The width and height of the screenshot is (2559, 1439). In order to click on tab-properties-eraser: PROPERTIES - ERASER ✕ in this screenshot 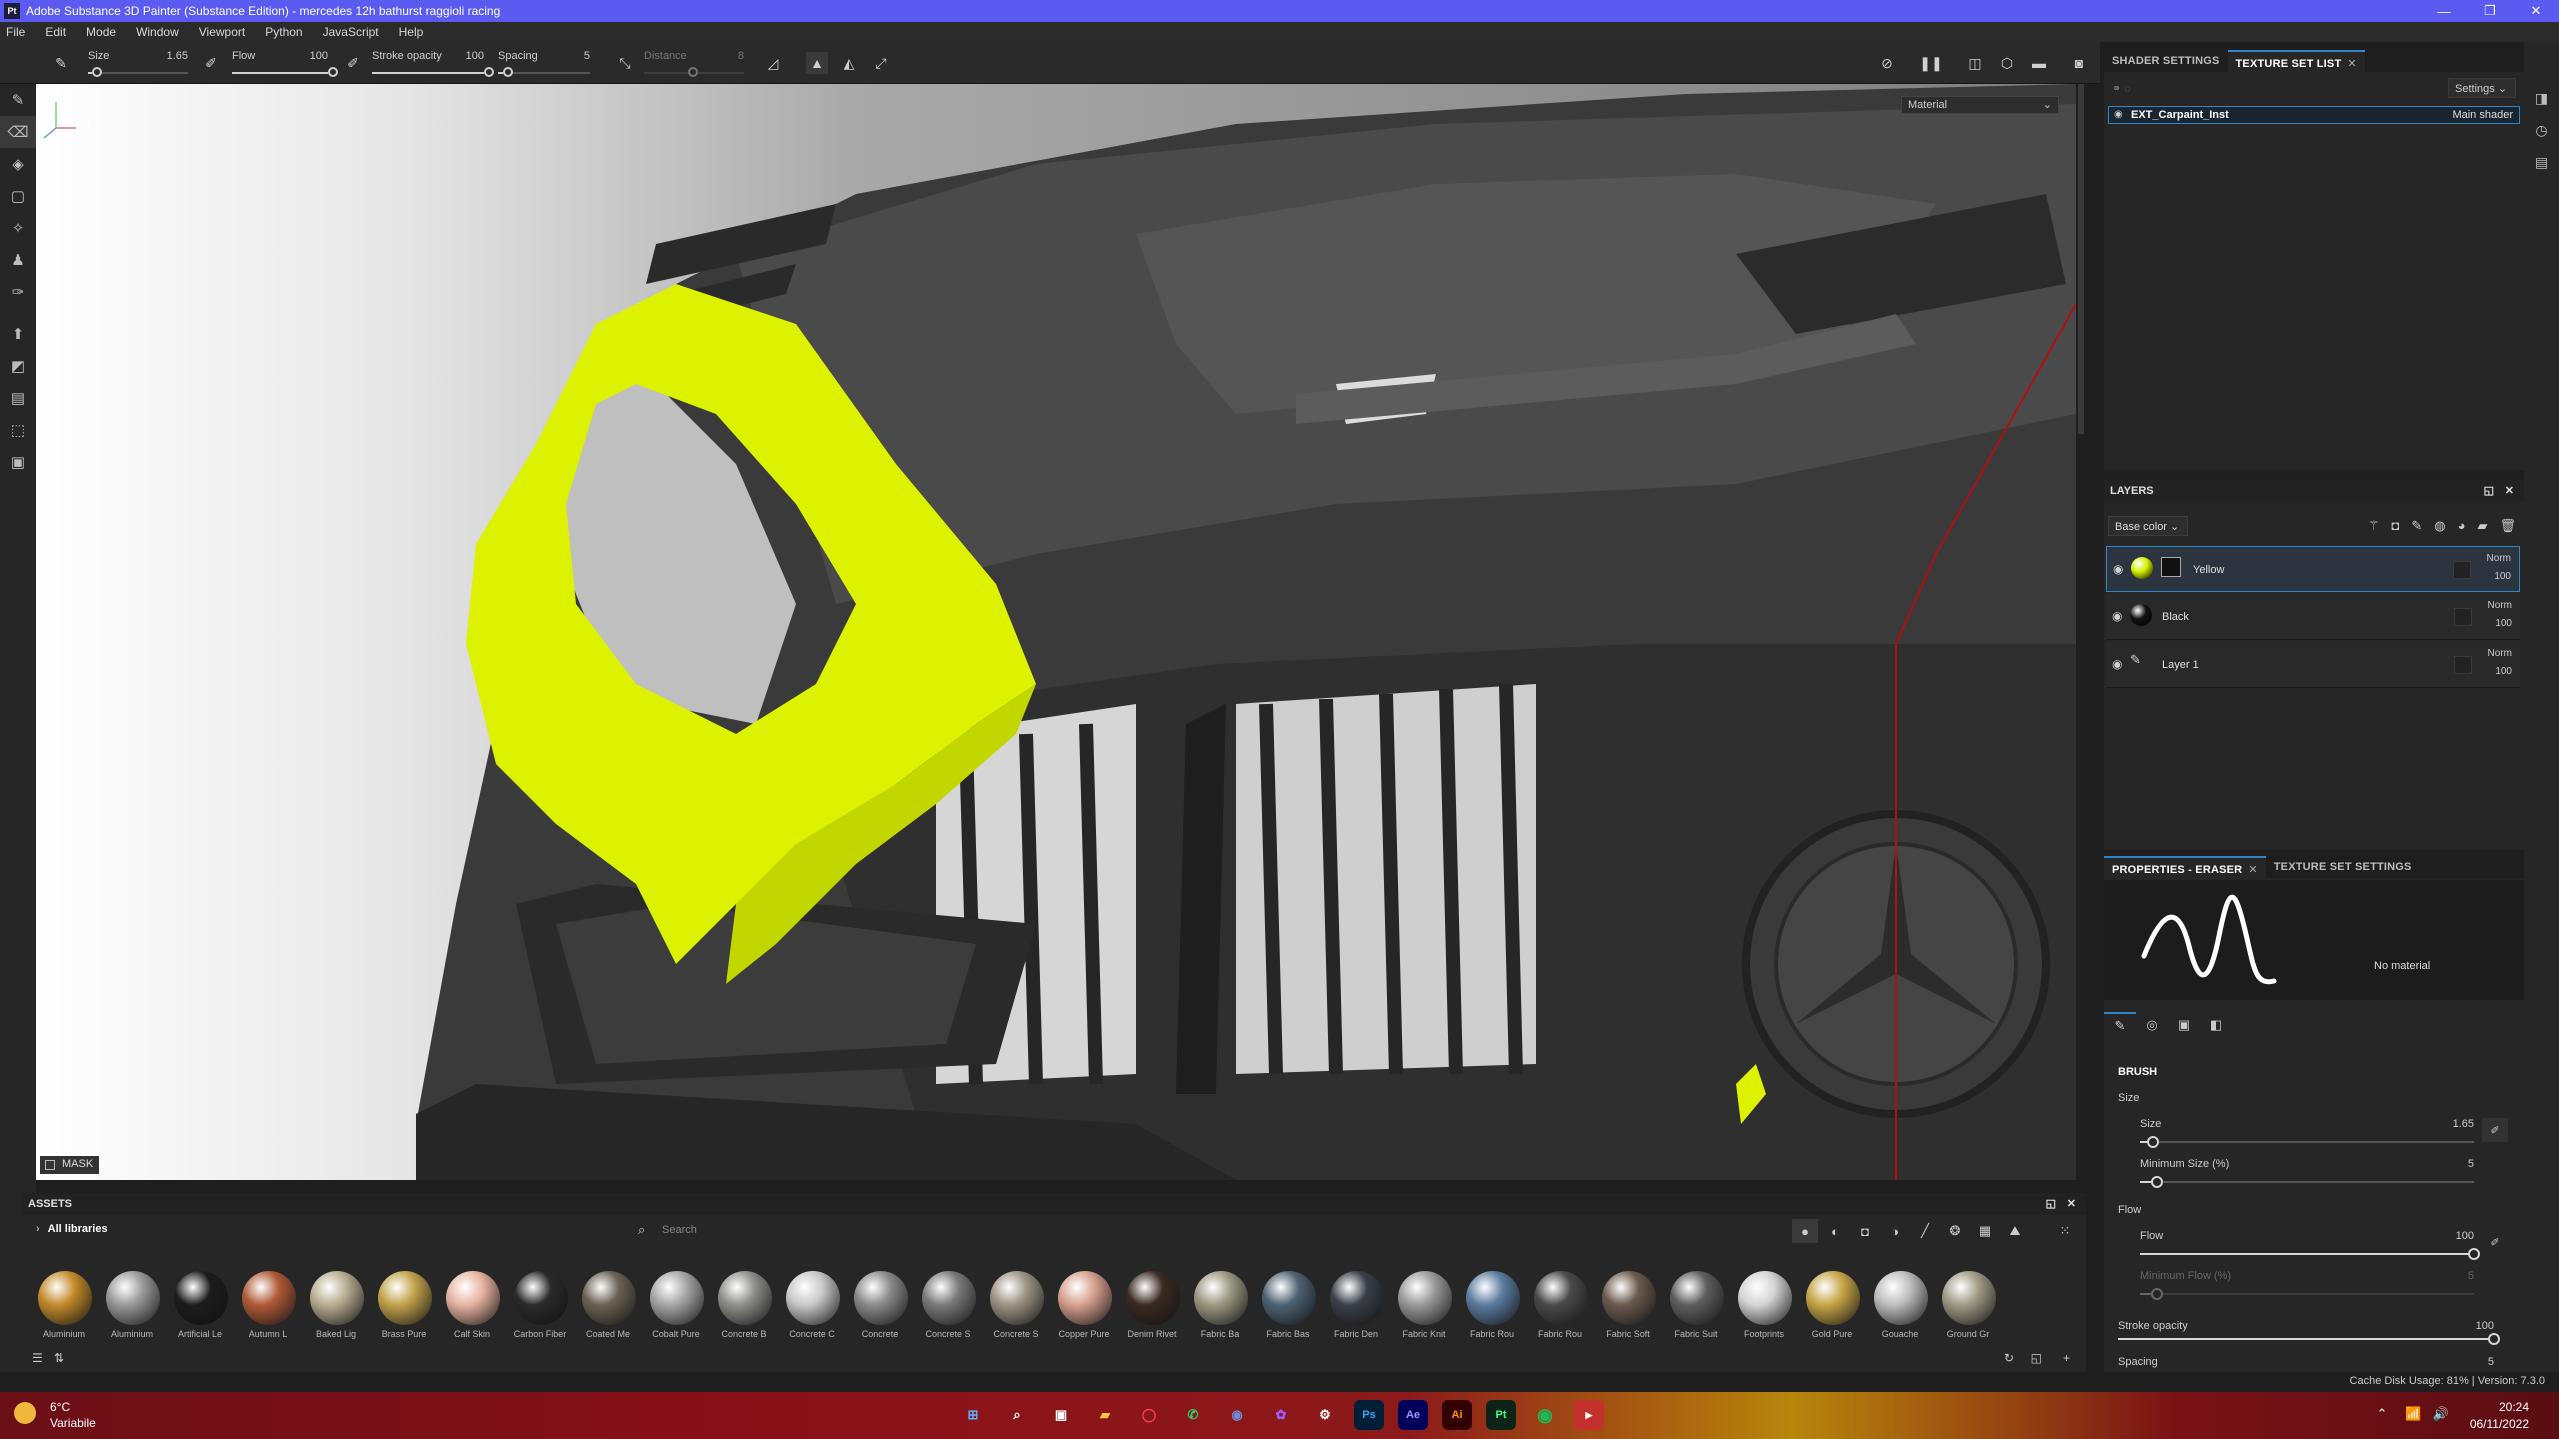, I will do `click(2185, 867)`.